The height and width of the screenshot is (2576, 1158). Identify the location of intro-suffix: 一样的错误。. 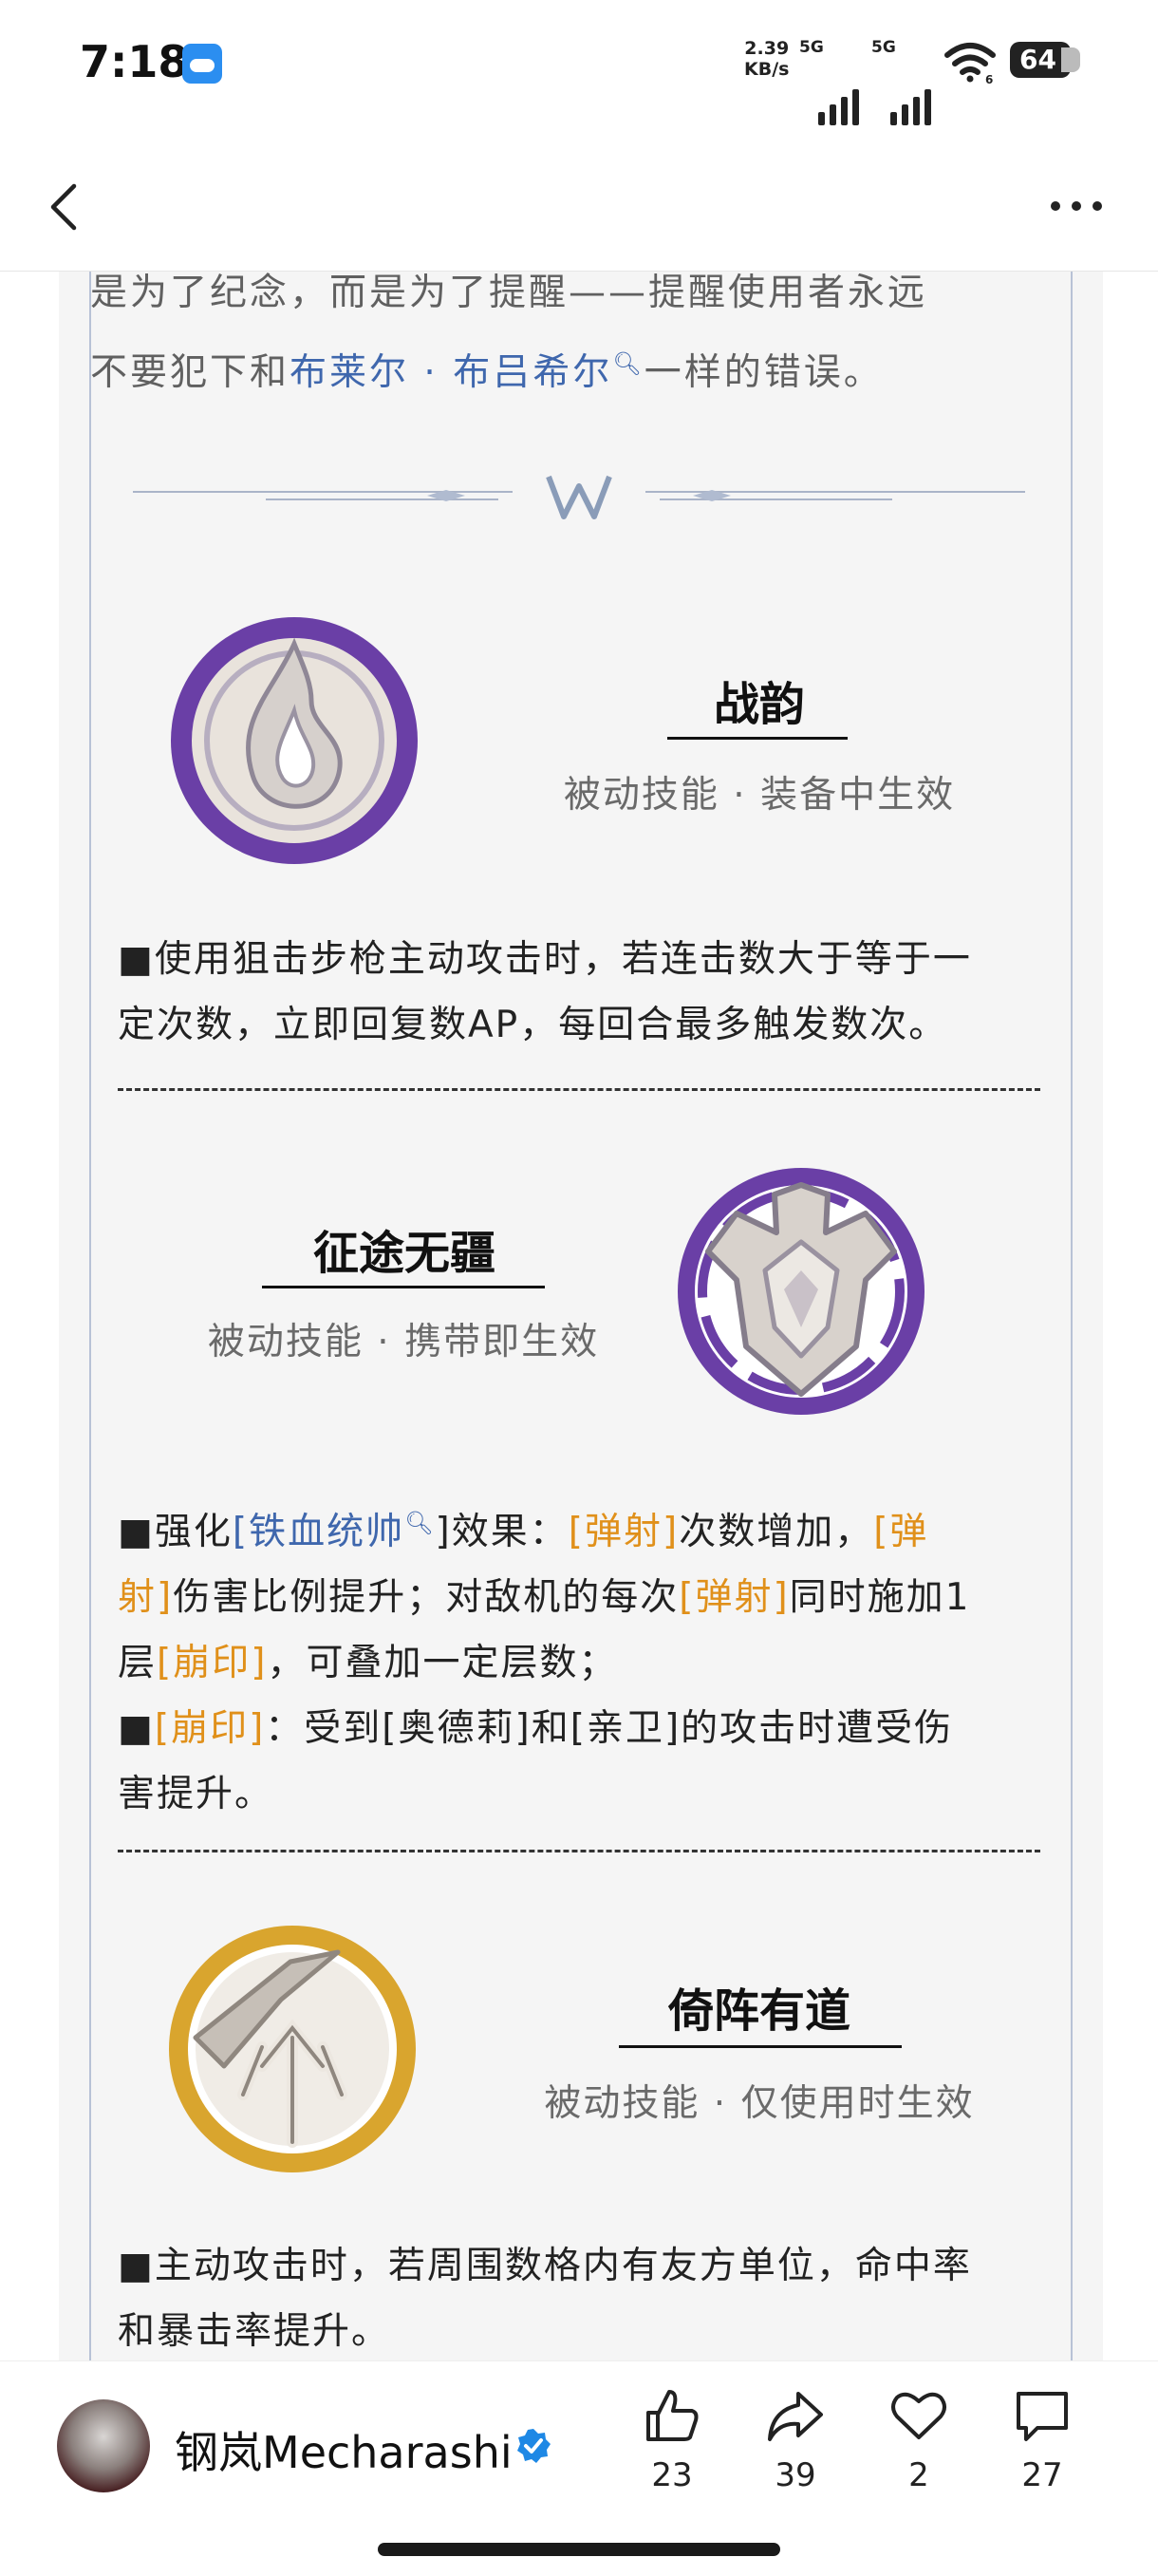
(764, 372).